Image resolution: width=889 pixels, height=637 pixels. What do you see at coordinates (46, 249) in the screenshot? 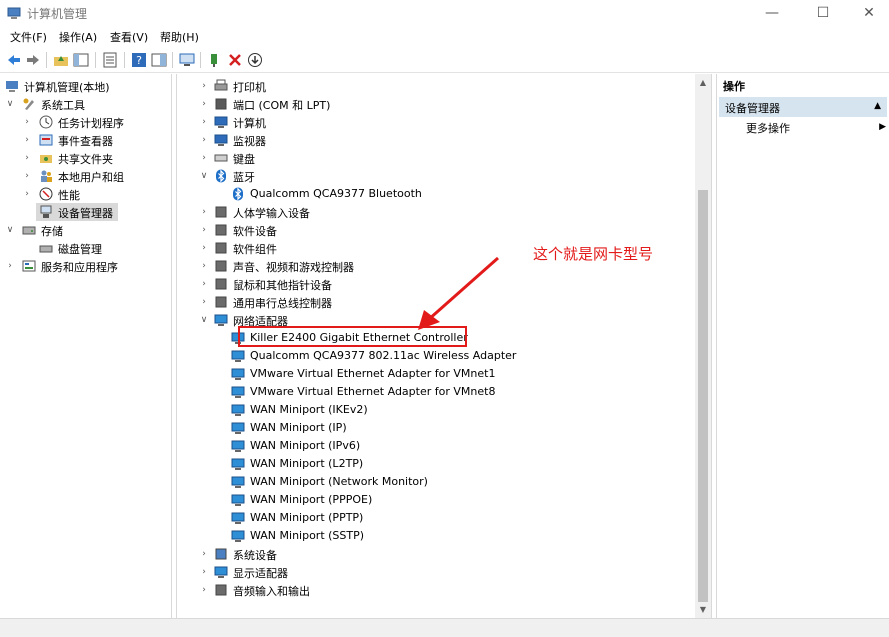
I see `disk-icon` at bounding box center [46, 249].